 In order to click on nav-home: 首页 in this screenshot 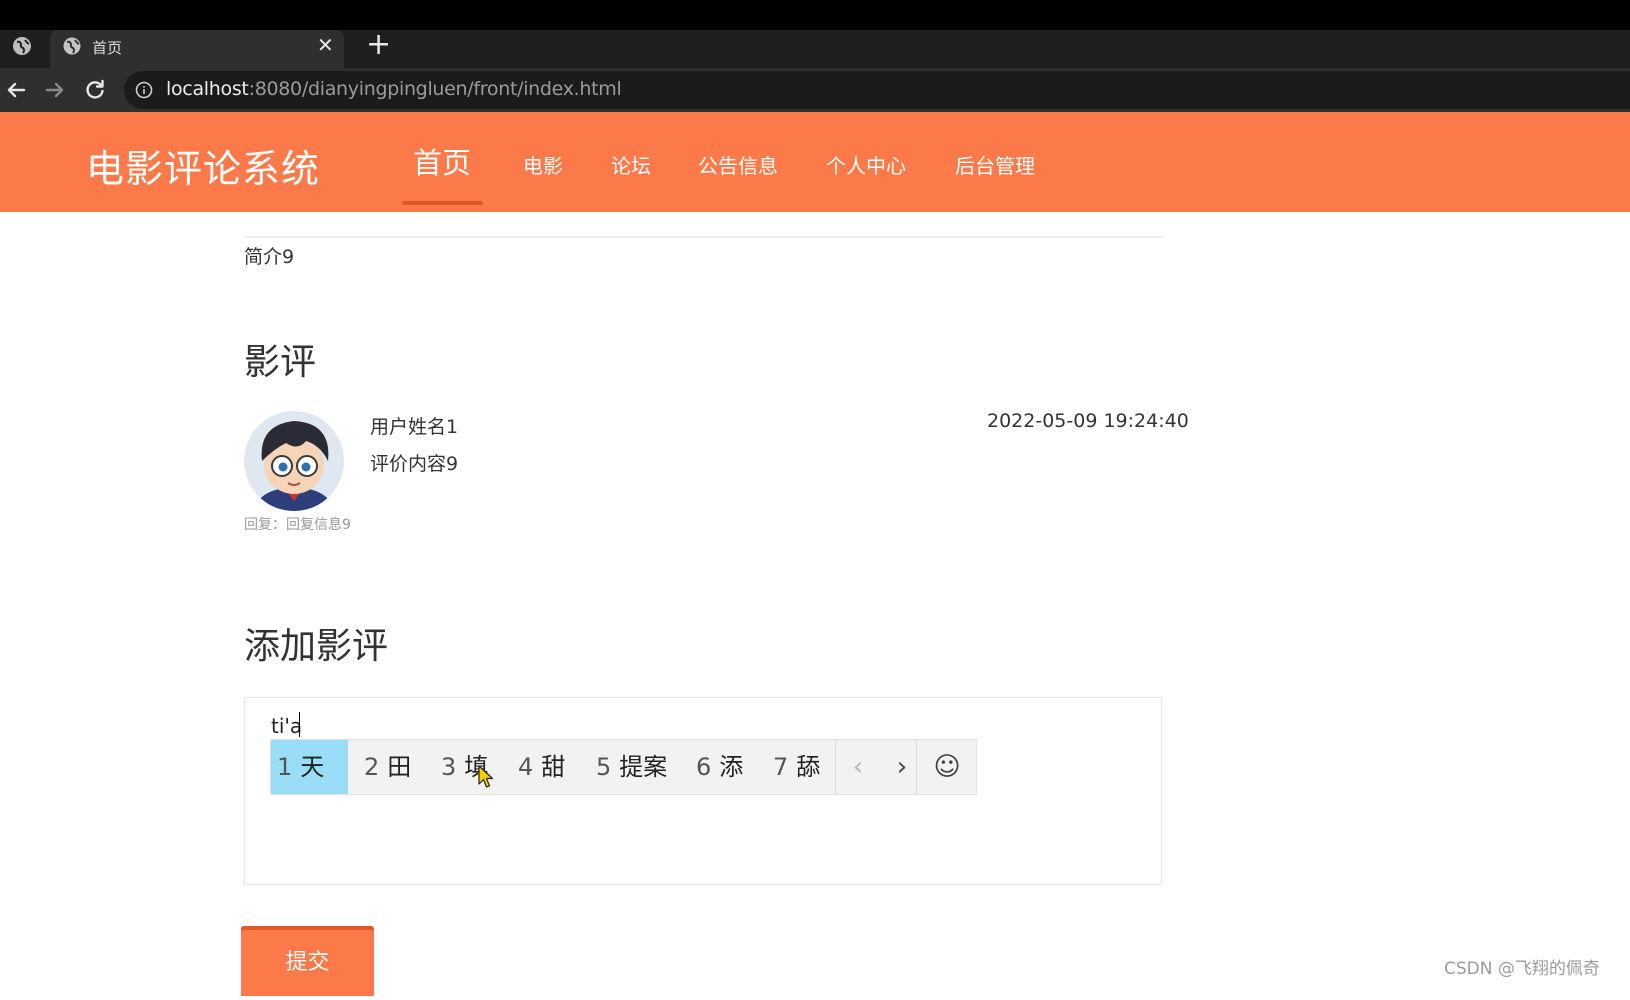, I will do `click(442, 161)`.